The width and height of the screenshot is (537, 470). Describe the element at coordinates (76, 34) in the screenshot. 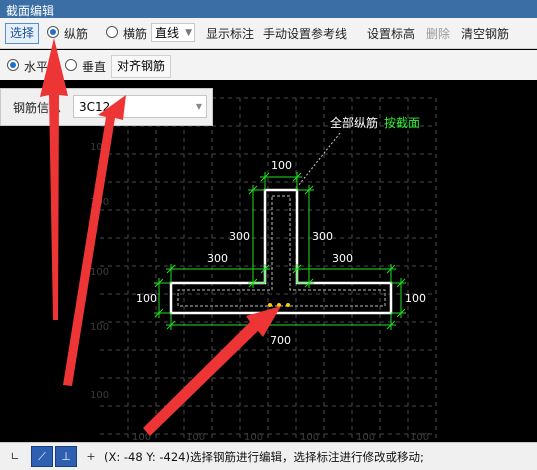

I see `longitudinal-label: 纵筋` at that location.